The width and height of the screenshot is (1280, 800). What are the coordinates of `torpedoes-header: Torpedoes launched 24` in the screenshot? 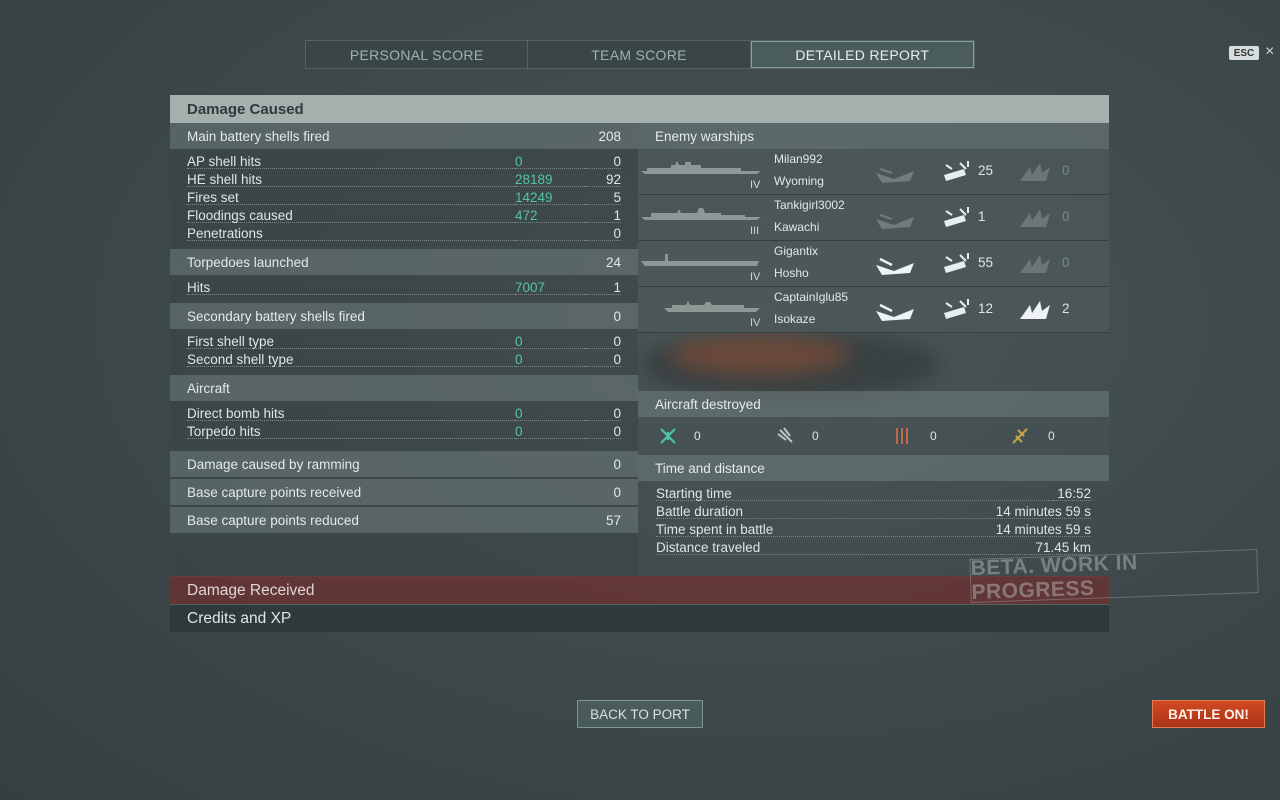 It's located at (404, 262).